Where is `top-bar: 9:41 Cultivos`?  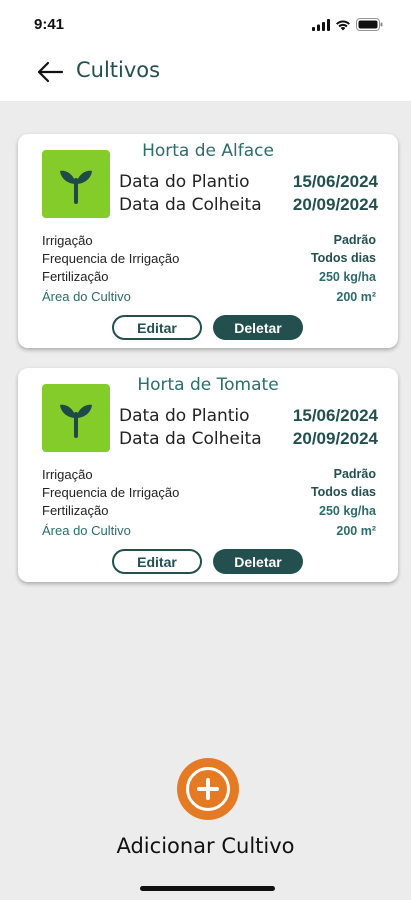
top-bar: 9:41 Cultivos is located at coordinates (205, 50).